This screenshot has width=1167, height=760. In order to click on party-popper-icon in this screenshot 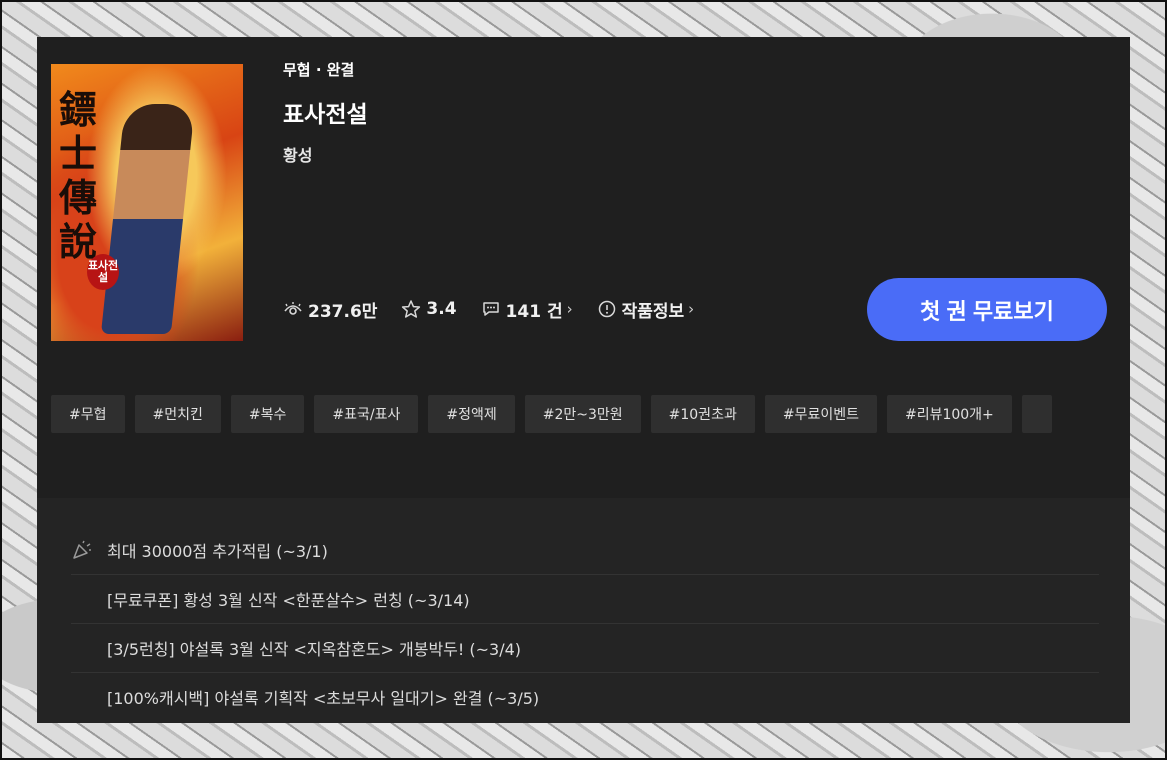, I will do `click(82, 550)`.